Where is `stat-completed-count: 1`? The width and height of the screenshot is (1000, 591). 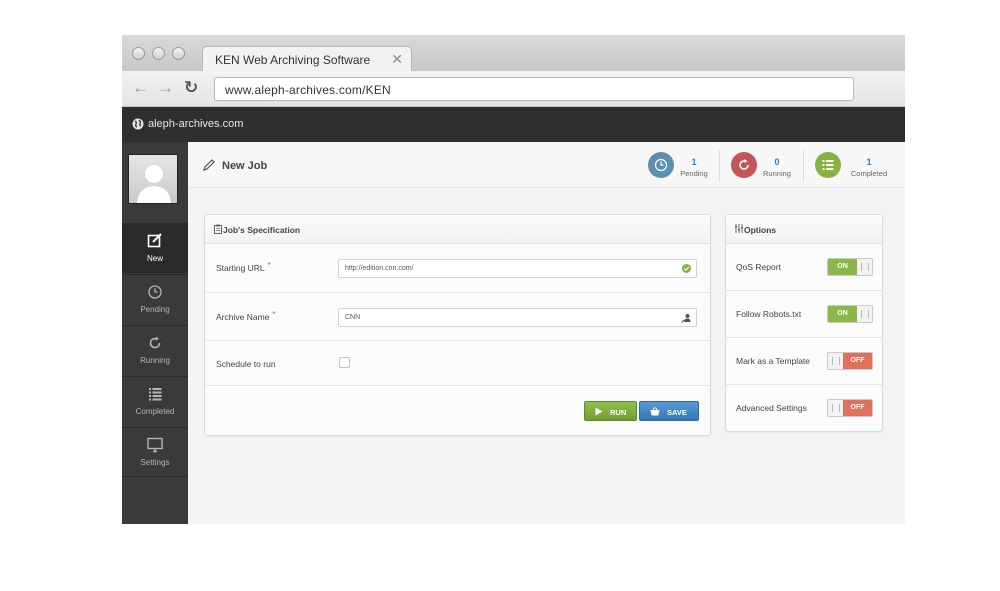
stat-completed-count: 1 is located at coordinates (869, 162).